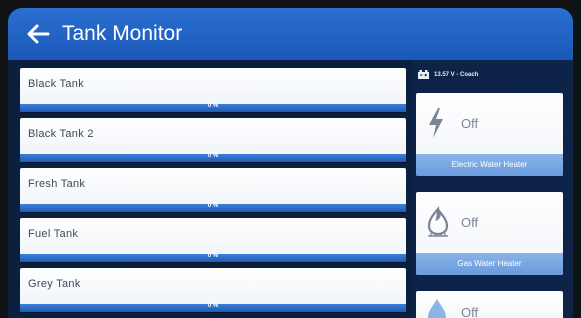 The height and width of the screenshot is (318, 581). Describe the element at coordinates (438, 221) in the screenshot. I see `flame-icon` at that location.